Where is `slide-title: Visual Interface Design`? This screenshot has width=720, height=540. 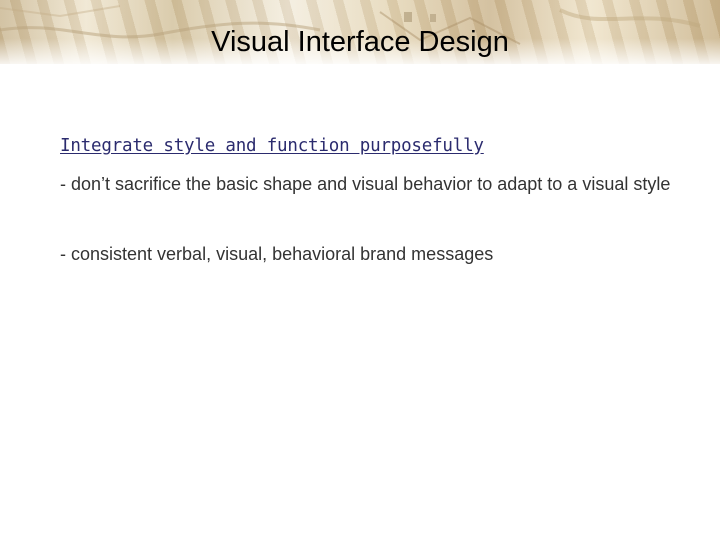
slide-title: Visual Interface Design is located at coordinates (360, 42).